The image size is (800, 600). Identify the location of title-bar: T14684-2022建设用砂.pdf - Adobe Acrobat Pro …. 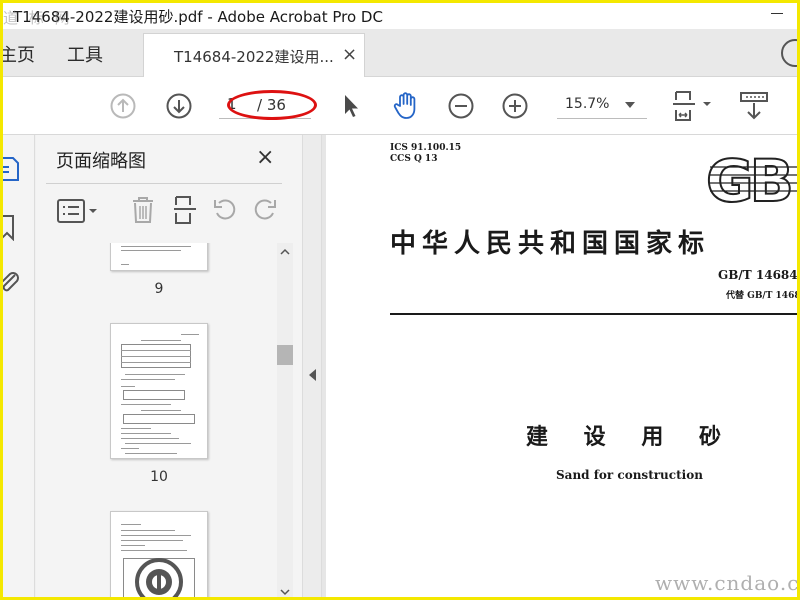
(400, 16).